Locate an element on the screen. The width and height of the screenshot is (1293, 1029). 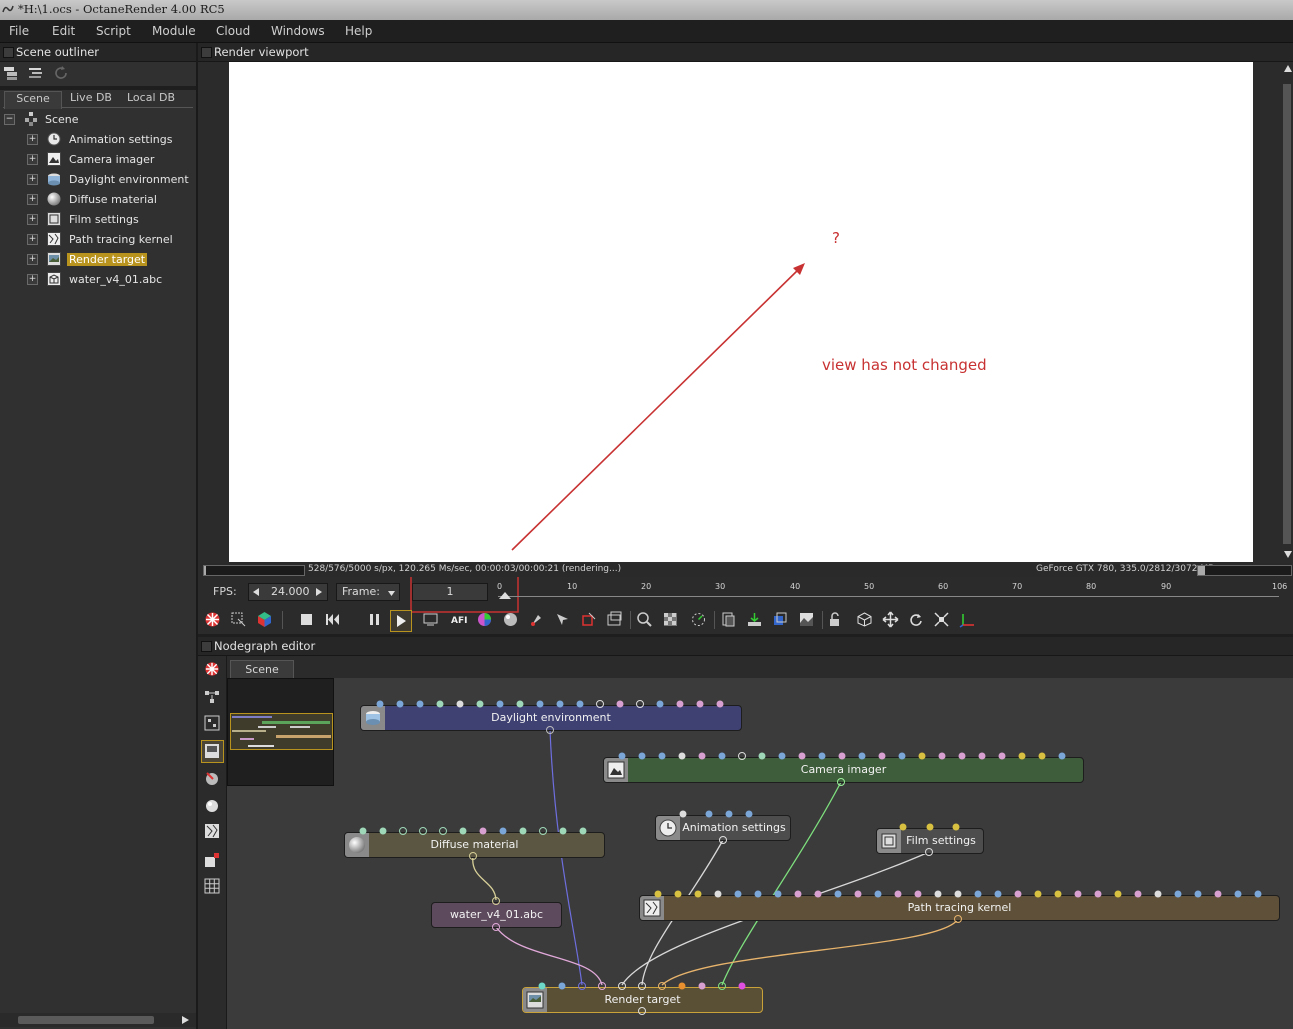
gpu-info-text: GeForce GTX 780, 335.0/2812/3072 MB is located at coordinates (1125, 569).